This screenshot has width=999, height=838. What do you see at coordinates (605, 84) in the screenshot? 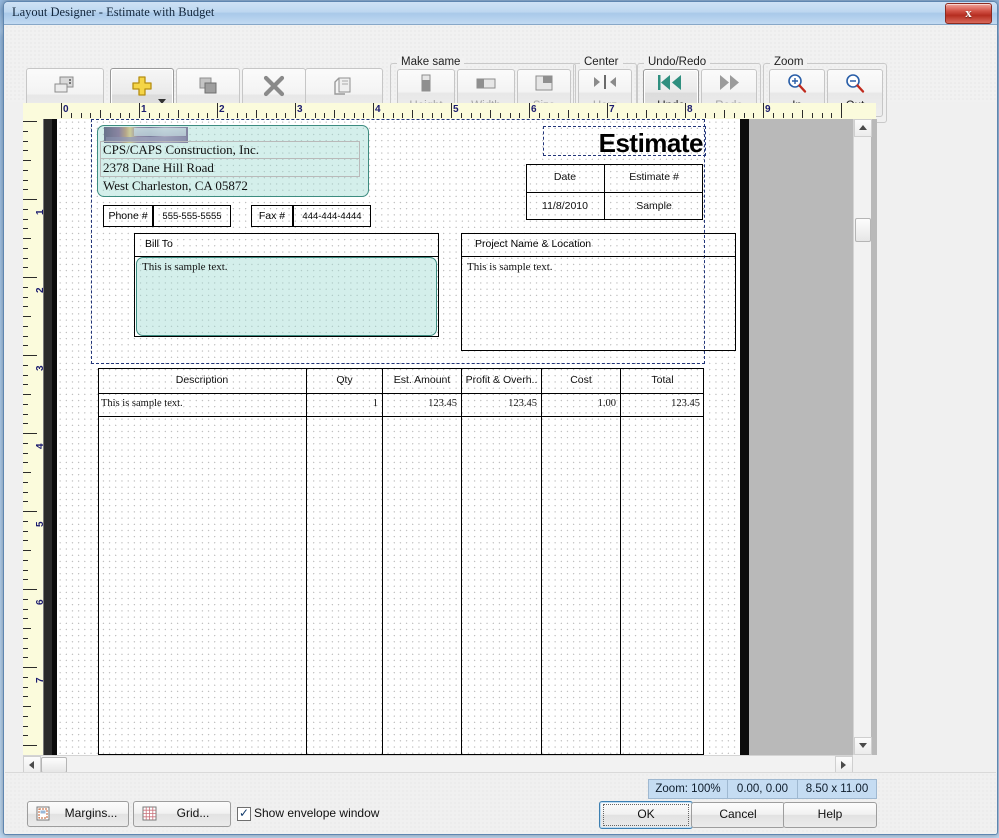
I see `center-horizontal-icon` at bounding box center [605, 84].